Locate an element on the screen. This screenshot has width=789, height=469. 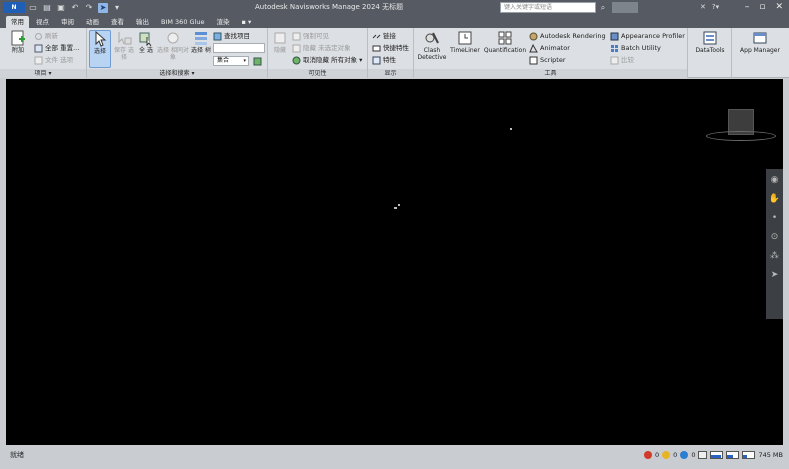
viewcube-compass is located at coordinates (741, 136).